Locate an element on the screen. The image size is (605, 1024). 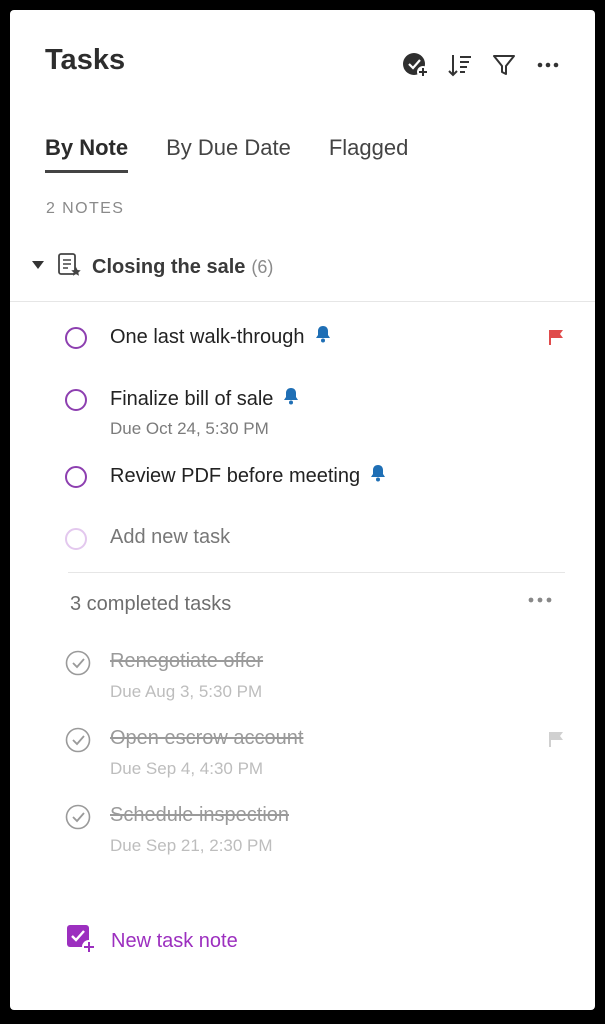
task-title-container: Review PDF before meeting is located at coordinates (248, 476).